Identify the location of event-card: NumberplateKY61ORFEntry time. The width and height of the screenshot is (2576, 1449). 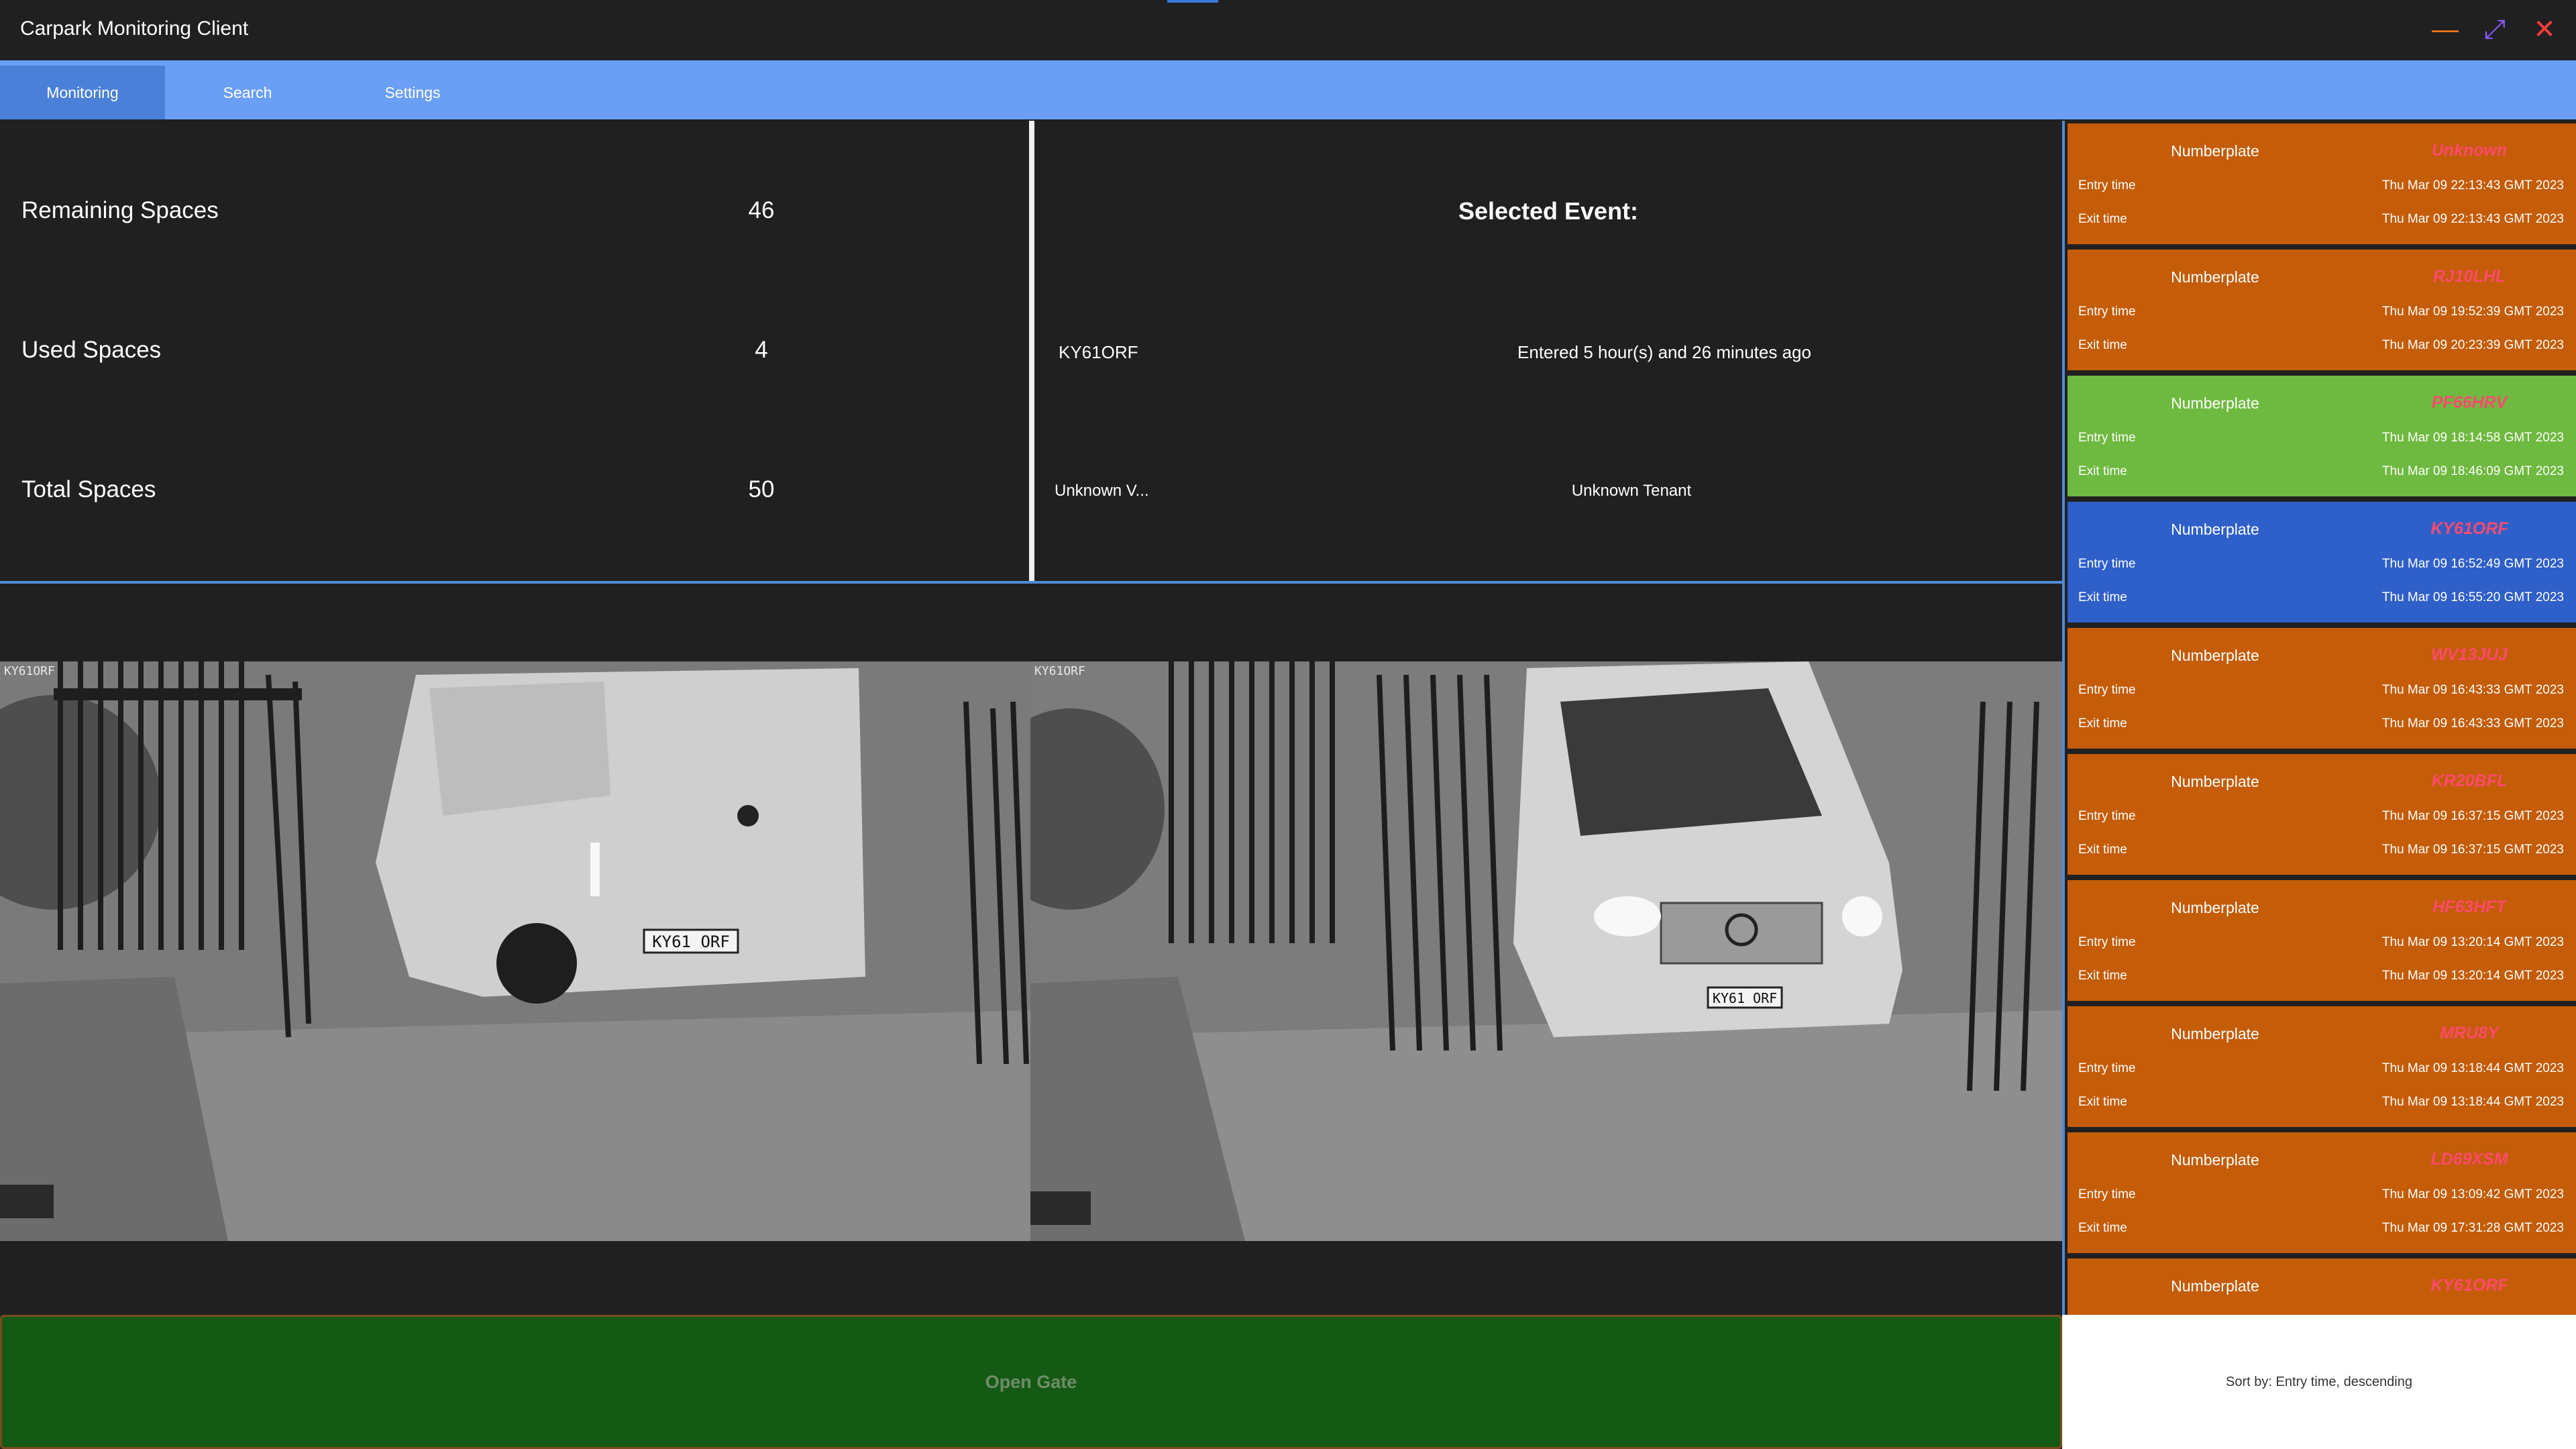
(2322, 1286).